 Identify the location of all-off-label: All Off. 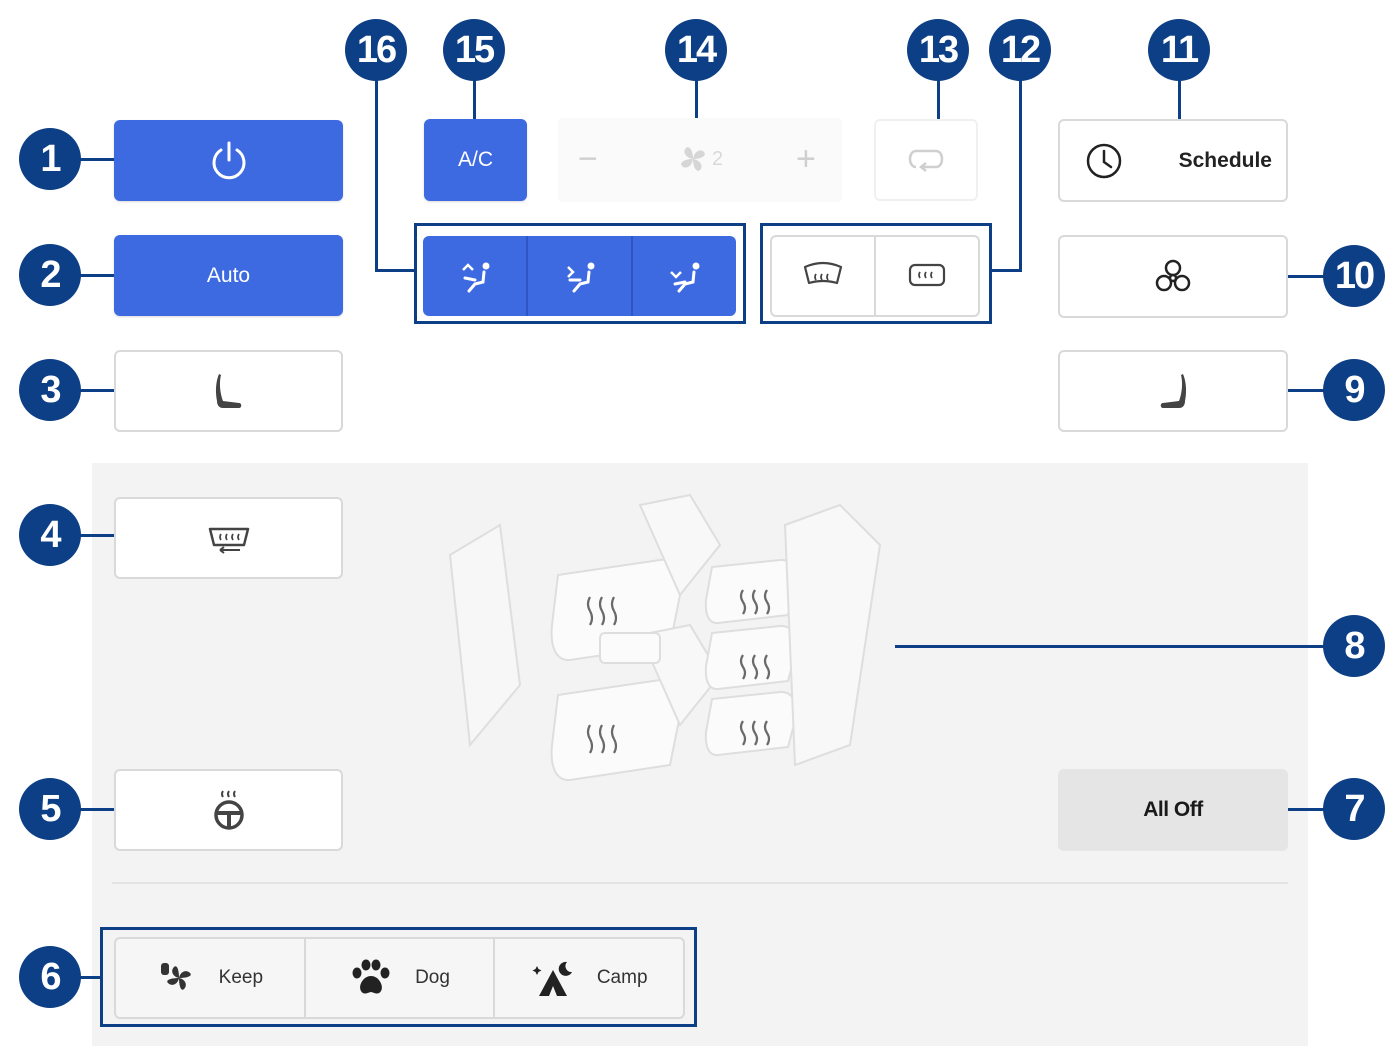
(1173, 809).